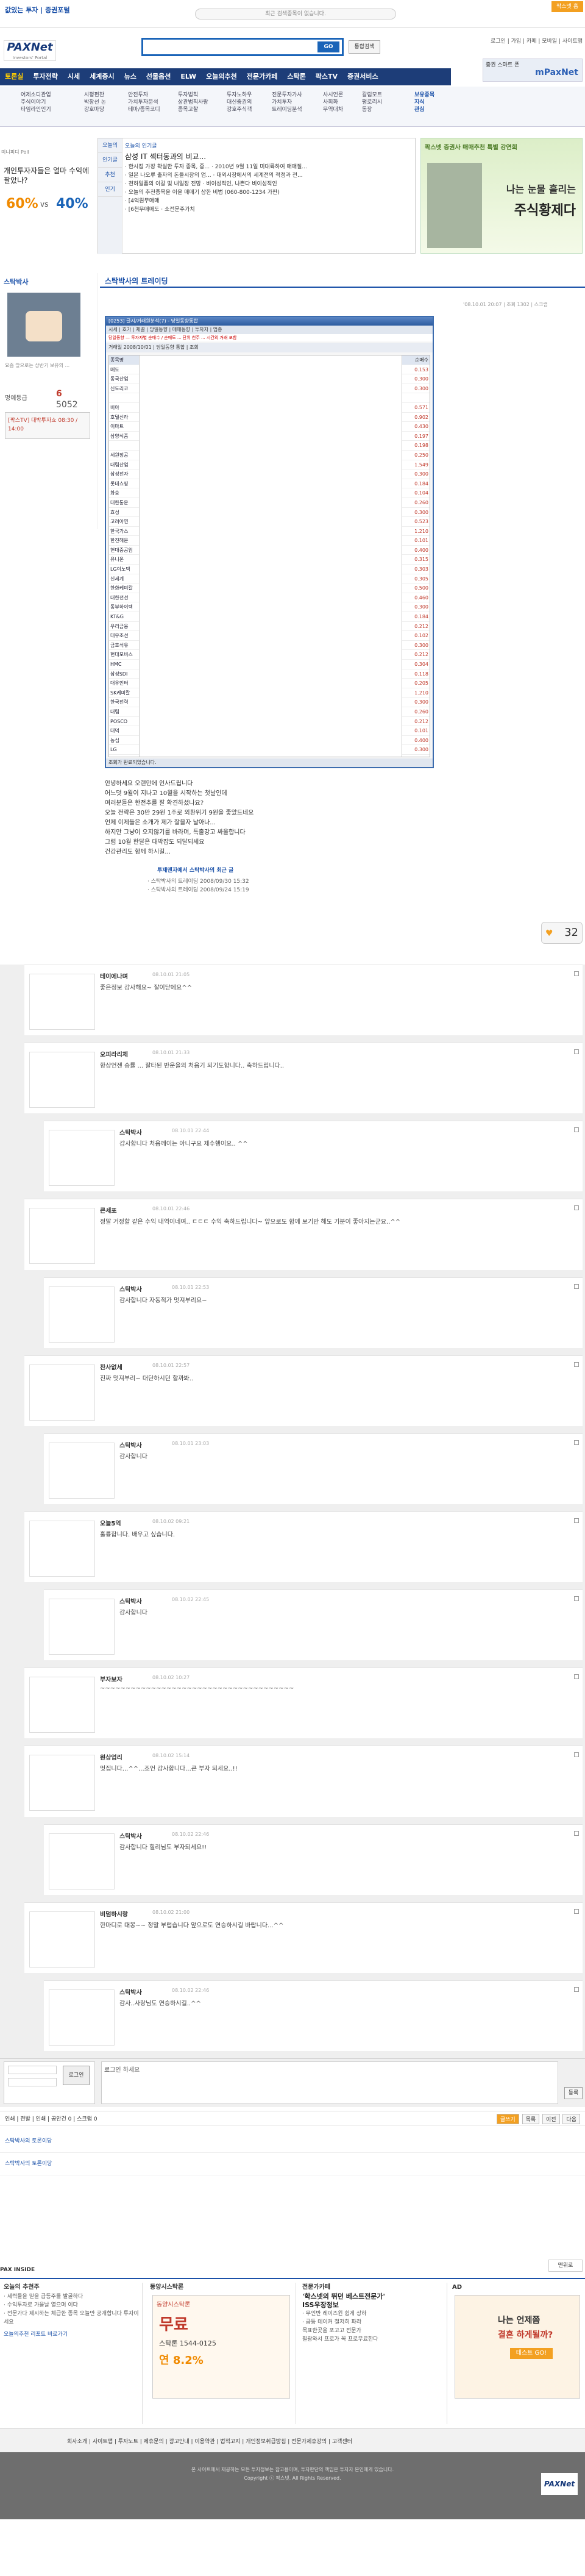 The width and height of the screenshot is (585, 2576). What do you see at coordinates (73, 2318) in the screenshot?
I see `col-line: · 전문가다 제시하는 체급한 종목 오늘만 공개합니다 투자이세요` at bounding box center [73, 2318].